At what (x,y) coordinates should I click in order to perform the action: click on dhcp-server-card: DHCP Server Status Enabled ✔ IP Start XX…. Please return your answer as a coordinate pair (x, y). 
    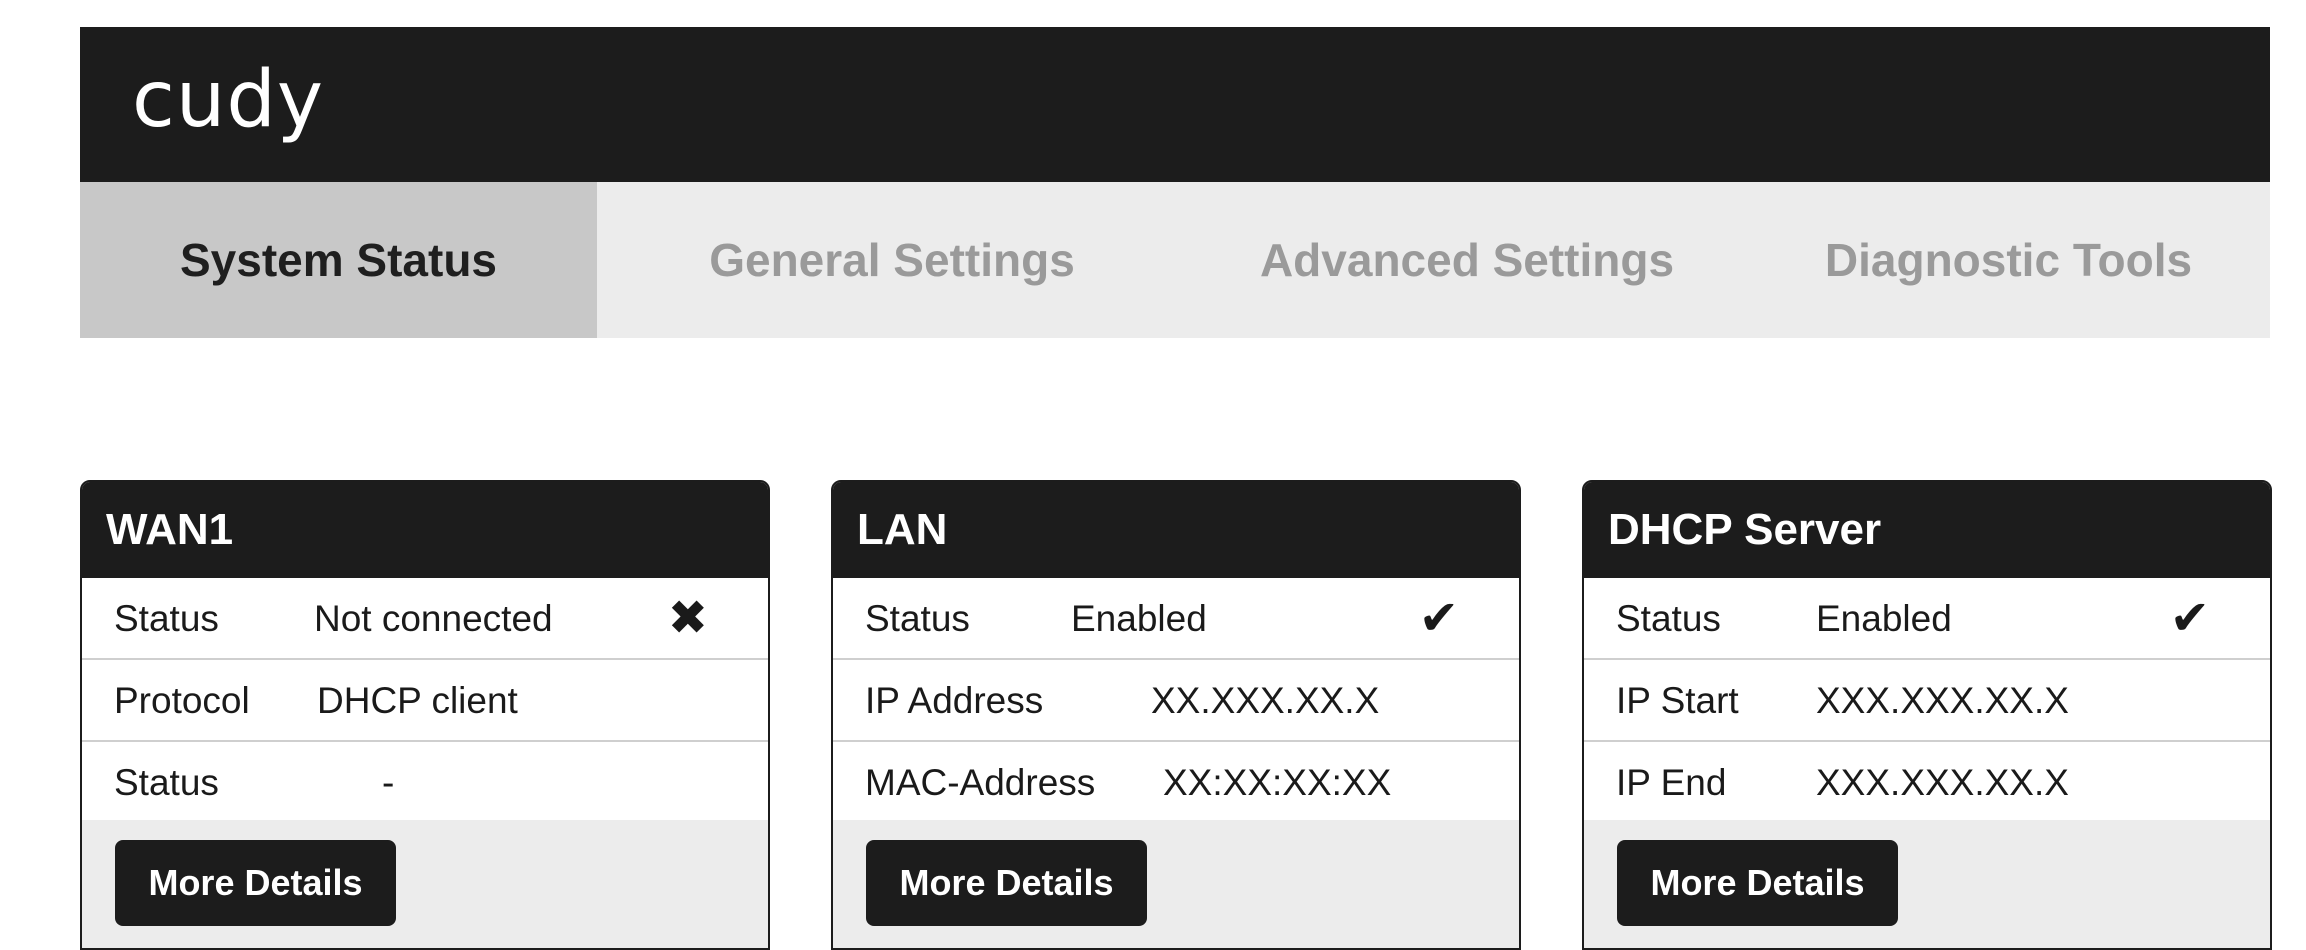
    Looking at the image, I should click on (1927, 715).